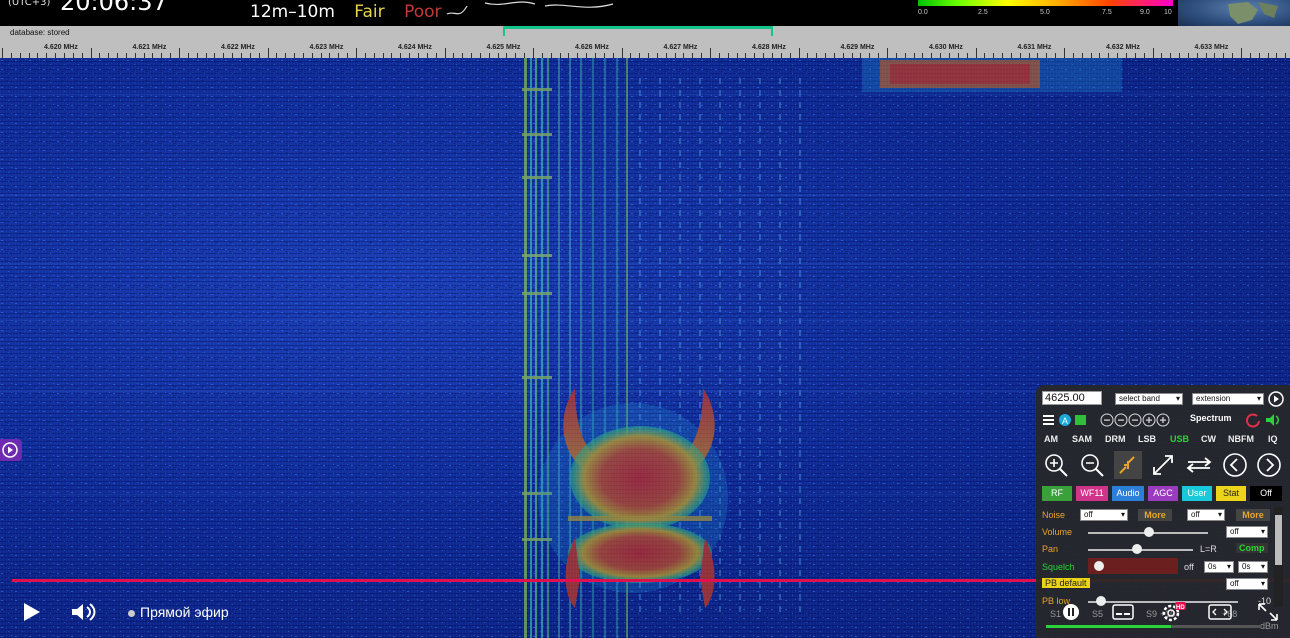  What do you see at coordinates (1234, 13) in the screenshot?
I see `map-thumbnail` at bounding box center [1234, 13].